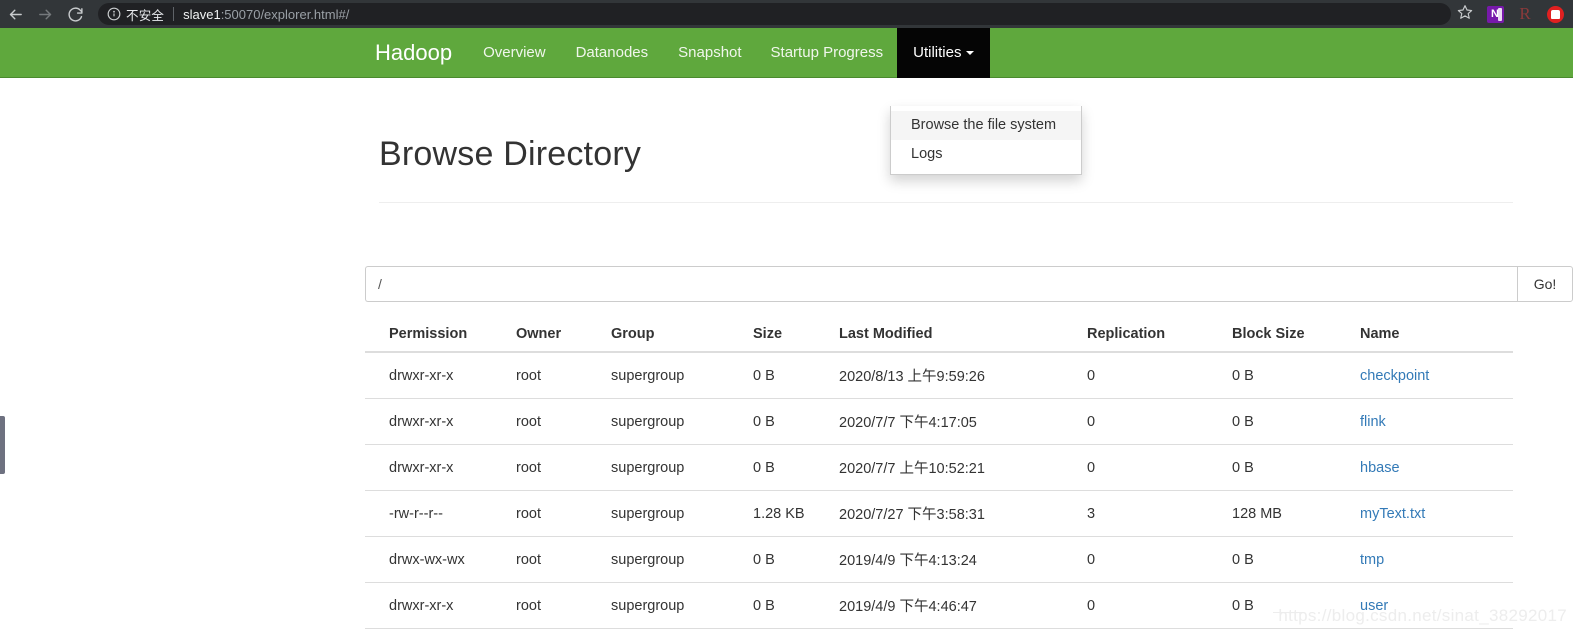 The width and height of the screenshot is (1573, 630). I want to click on red-extension-icon, so click(1555, 14).